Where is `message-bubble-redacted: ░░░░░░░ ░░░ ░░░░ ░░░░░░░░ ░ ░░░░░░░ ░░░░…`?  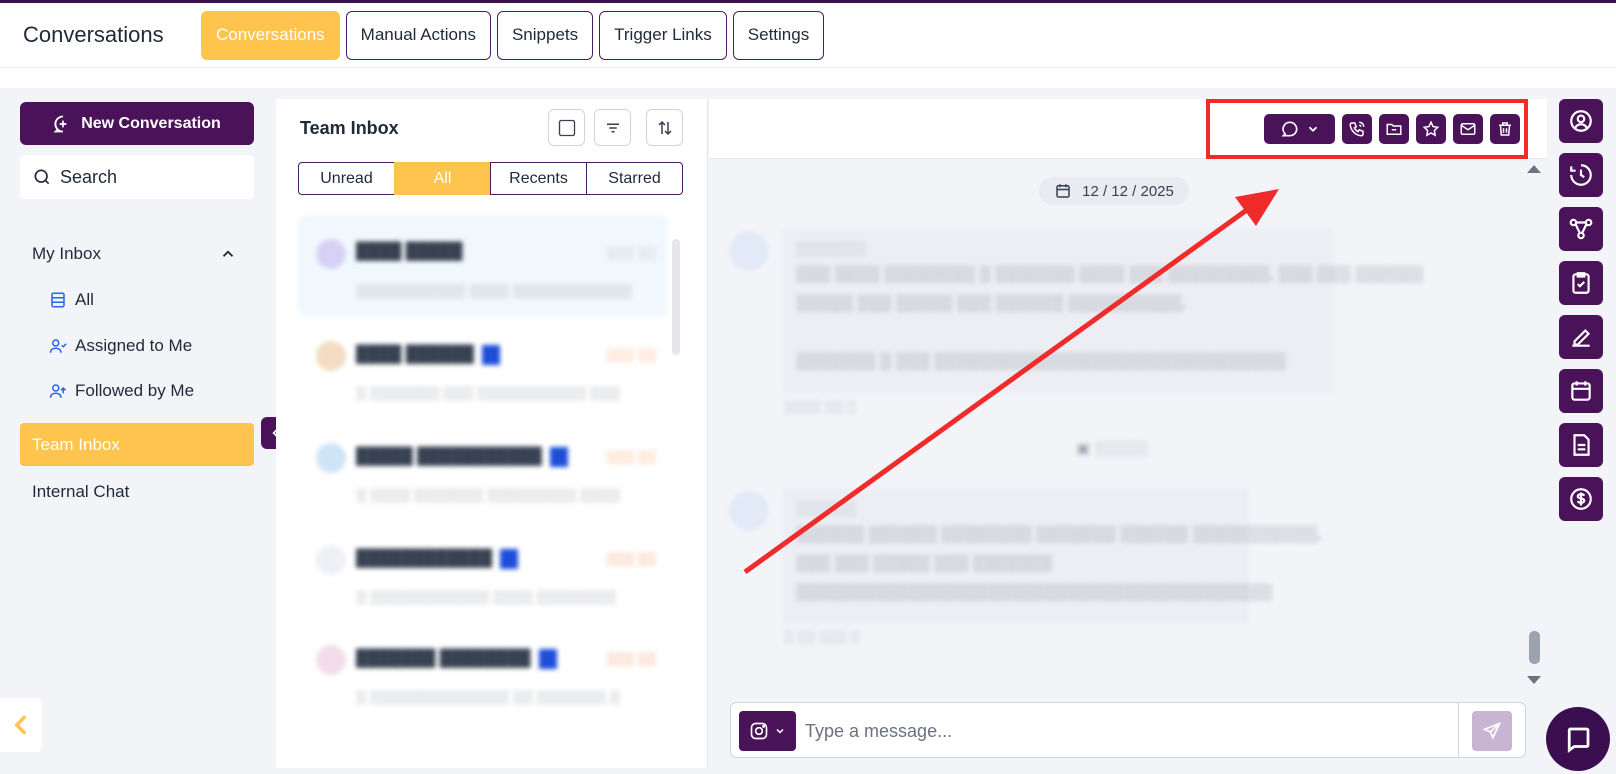
message-bubble-redacted: ░░░░░░░ ░░░ ░░░░ ░░░░░░░░ ░ ░░░░░░░ ░░░░… is located at coordinates (1102, 310).